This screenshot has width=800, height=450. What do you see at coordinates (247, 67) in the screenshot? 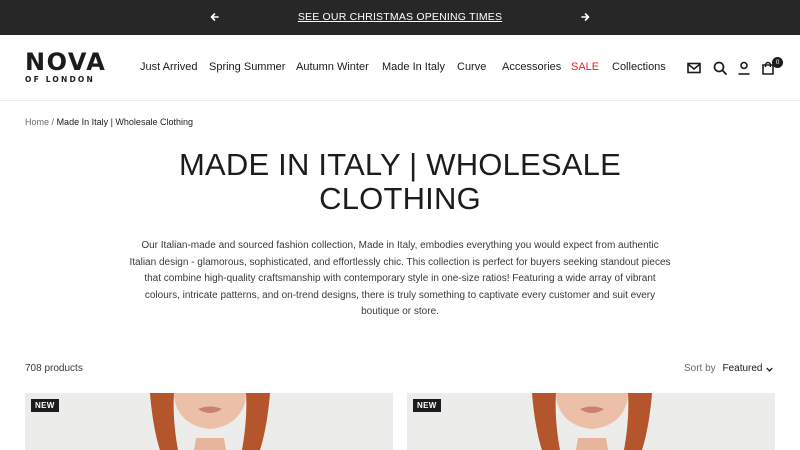
I see `nav-spring-summer: Spring Summer` at bounding box center [247, 67].